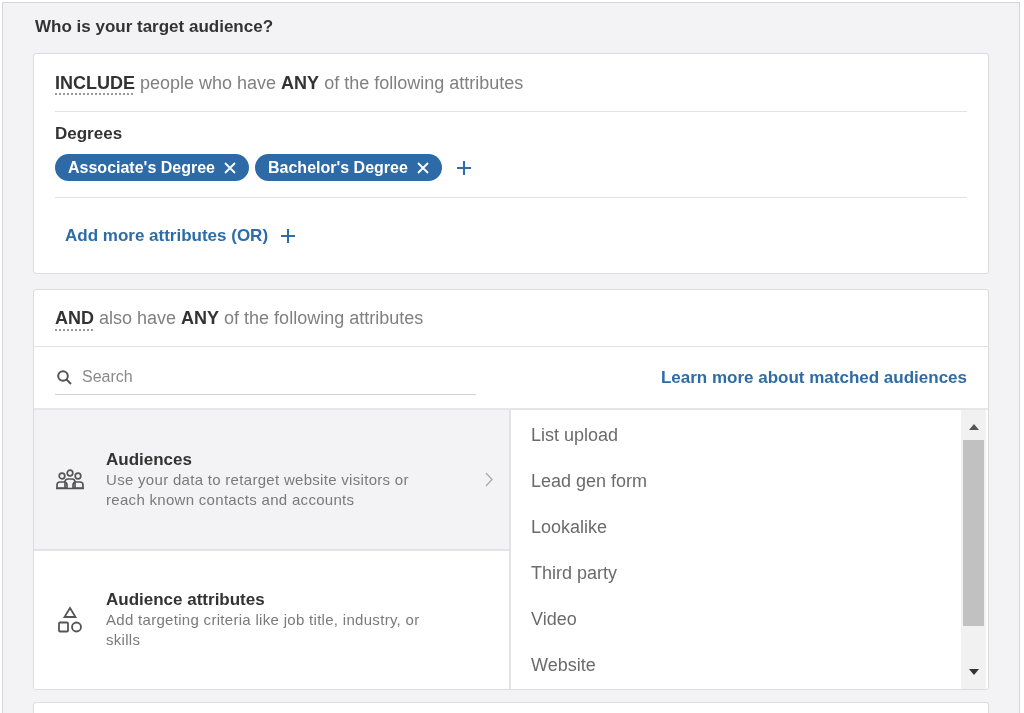 Image resolution: width=1024 pixels, height=713 pixels. I want to click on audience-option: Website, so click(563, 665).